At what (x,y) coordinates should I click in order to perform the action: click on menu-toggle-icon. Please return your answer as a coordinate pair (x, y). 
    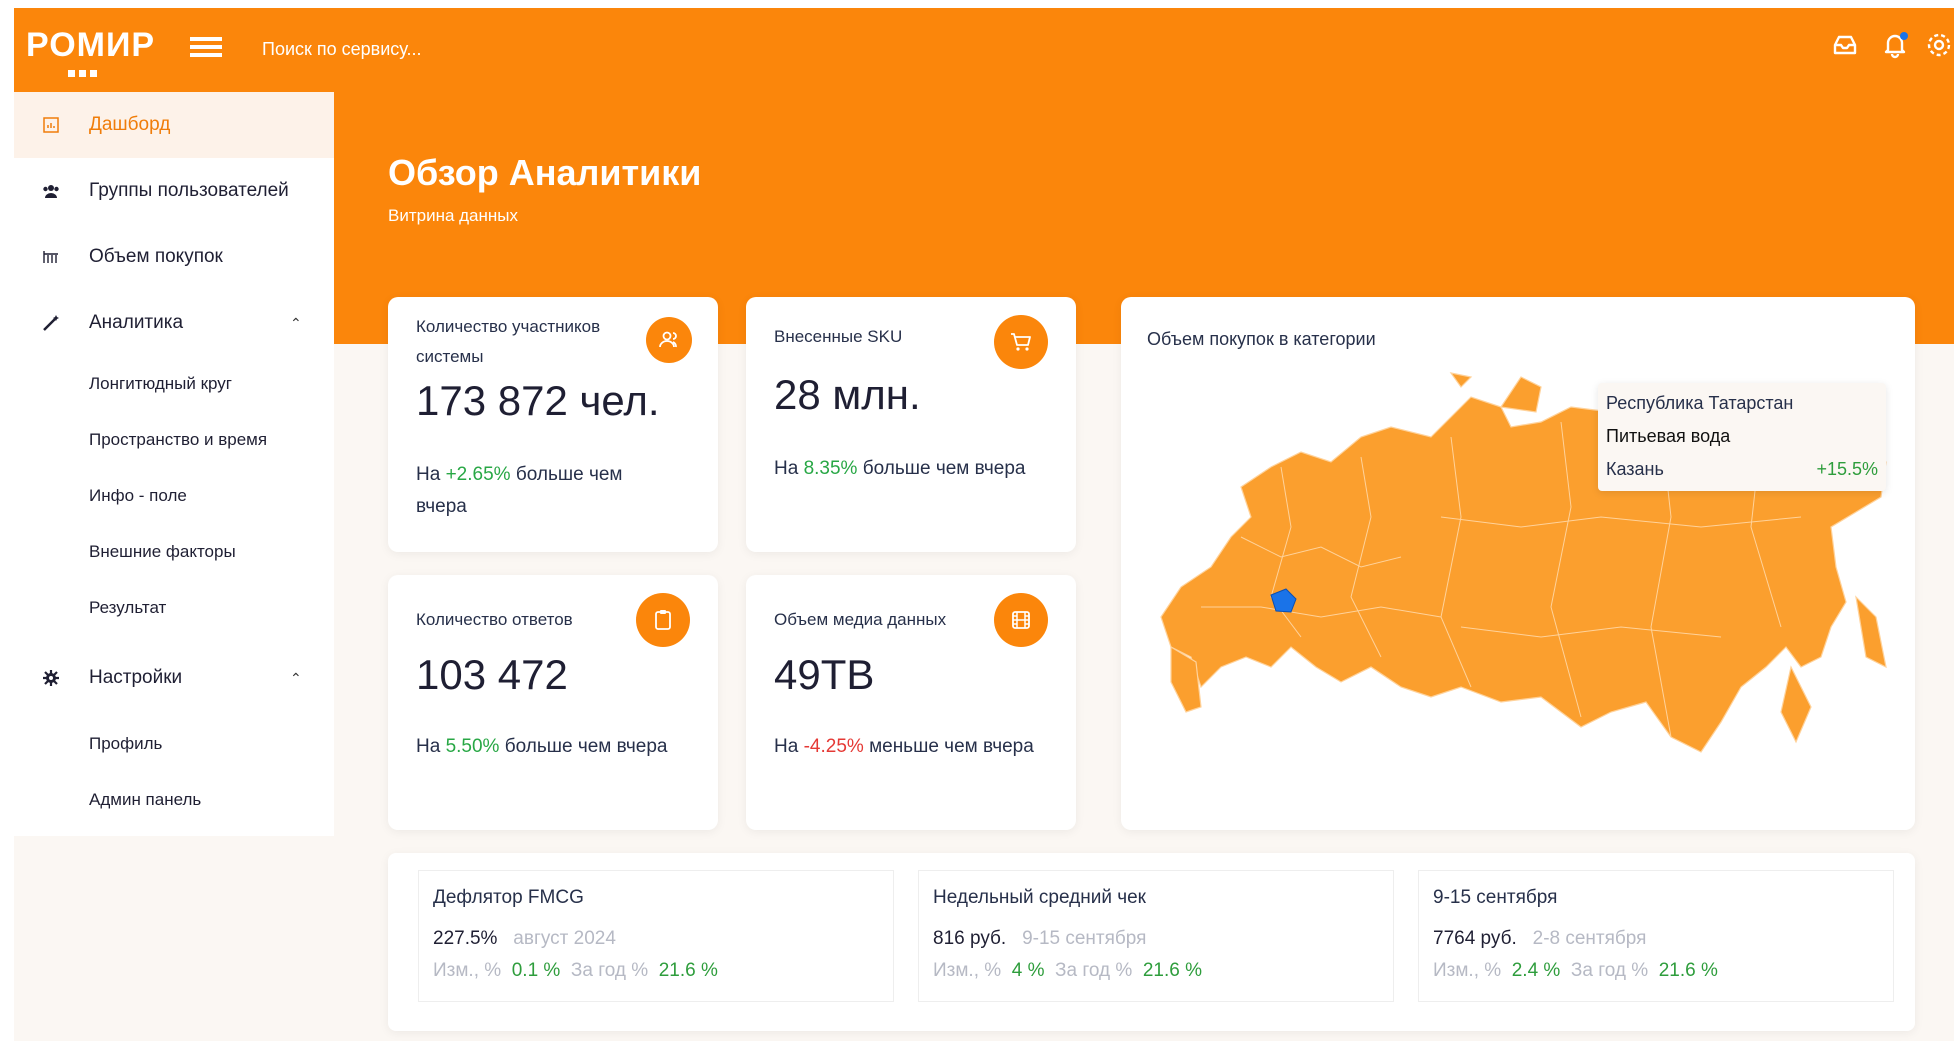
    Looking at the image, I should click on (206, 49).